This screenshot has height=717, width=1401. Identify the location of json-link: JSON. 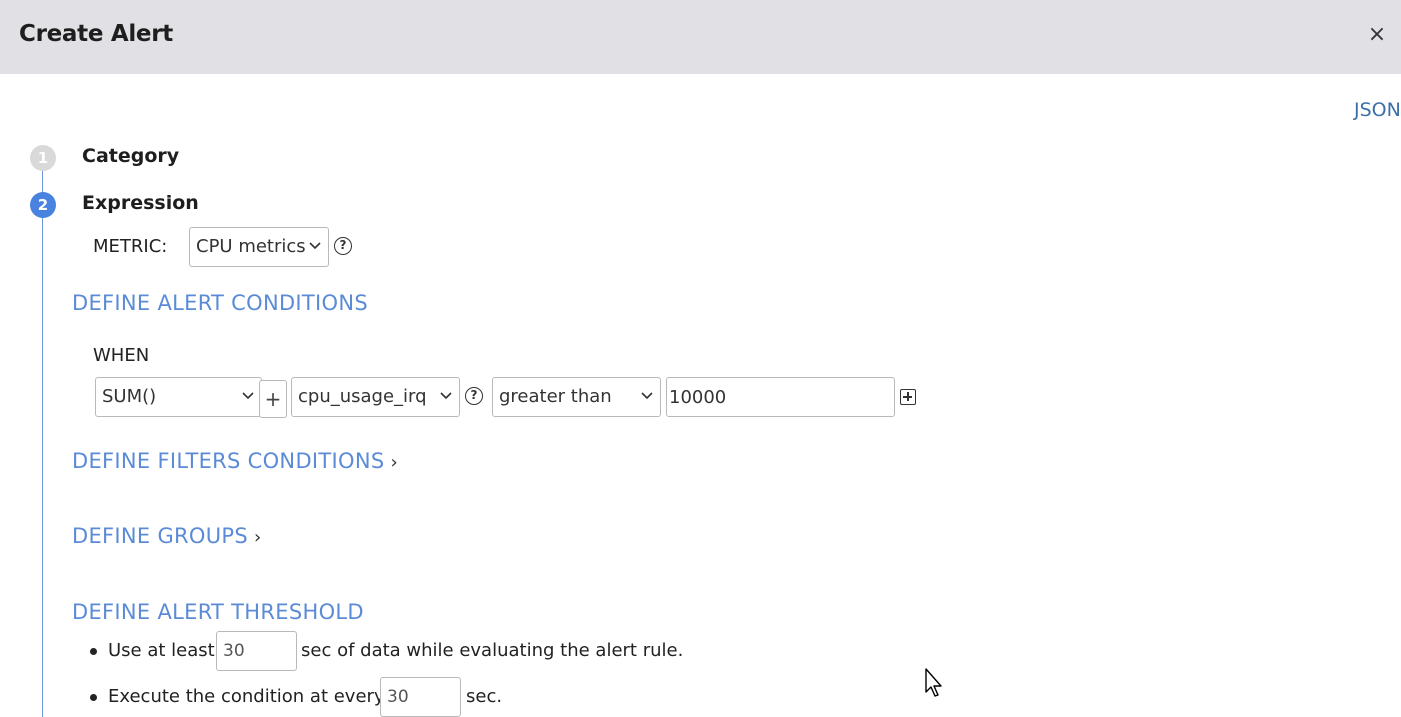
(1377, 110).